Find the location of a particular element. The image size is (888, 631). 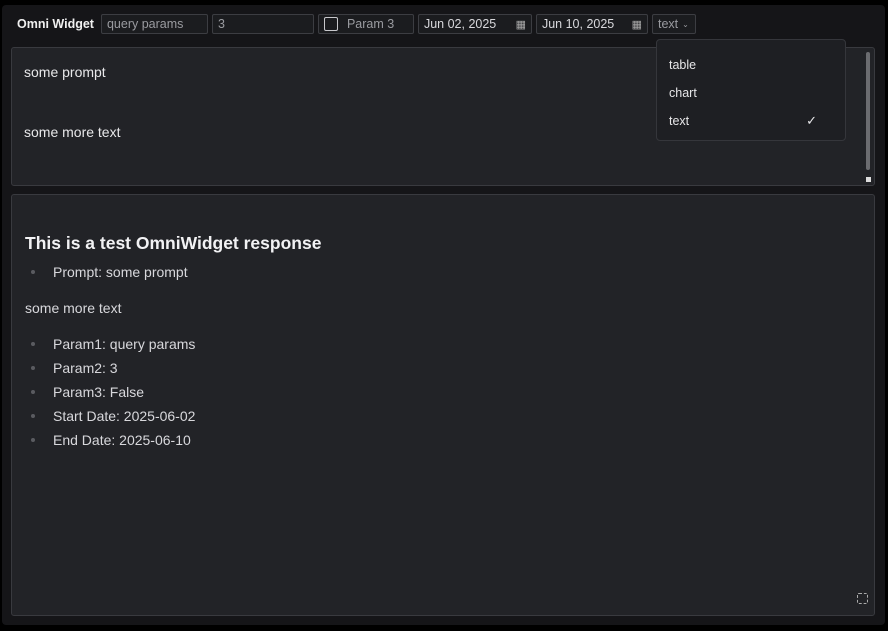

end-date-input: Jun 10, 2025 ▦ is located at coordinates (591, 24).